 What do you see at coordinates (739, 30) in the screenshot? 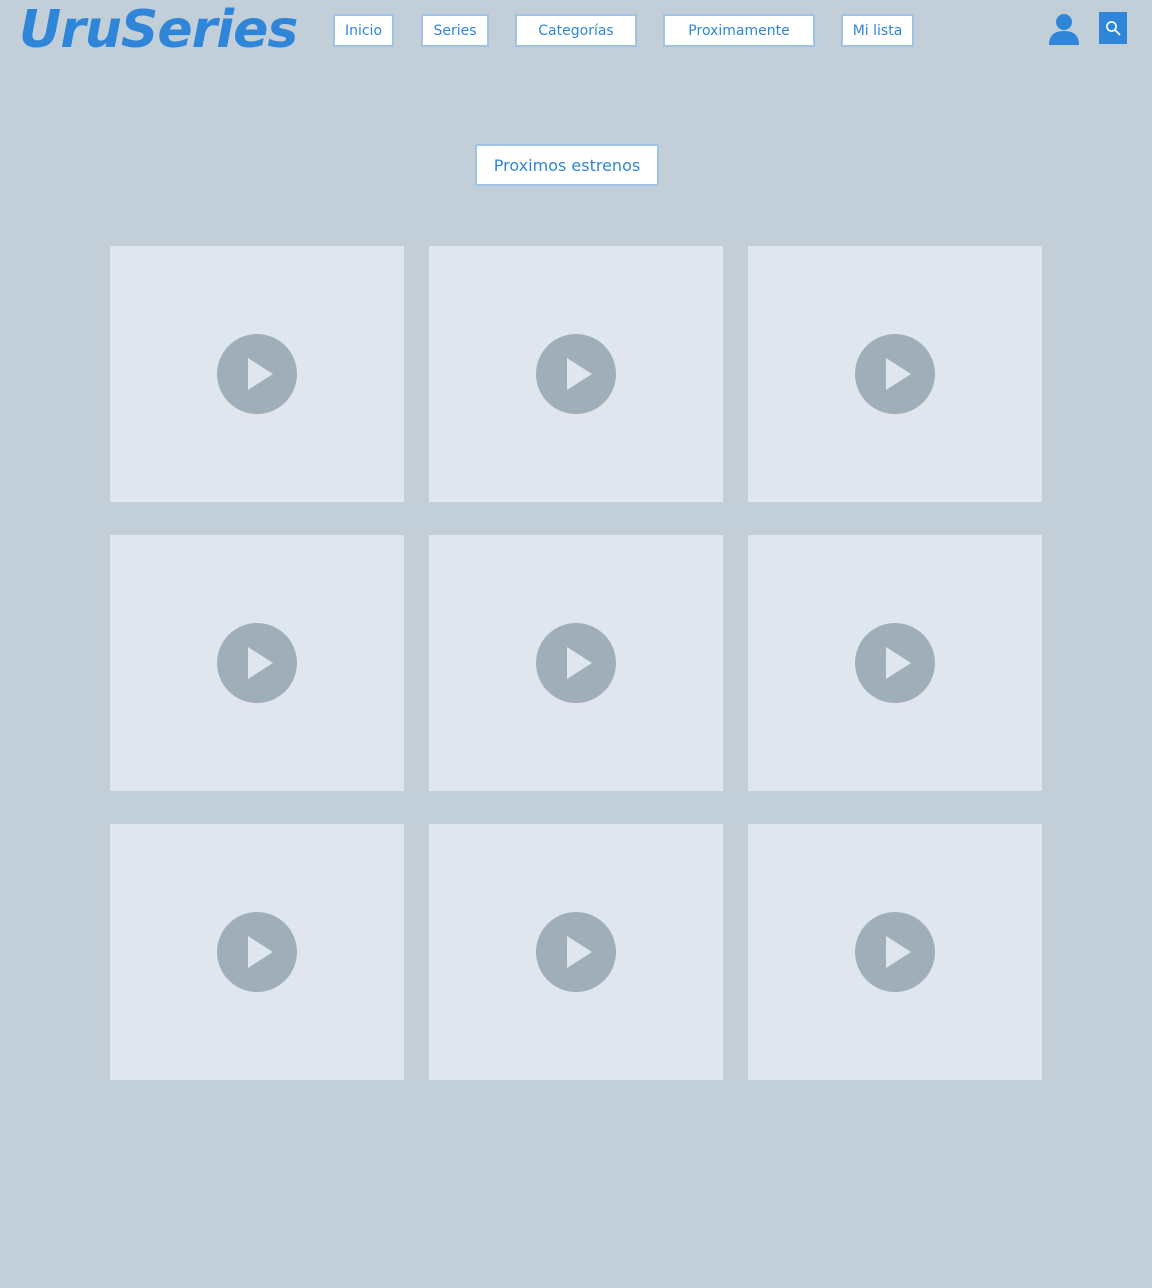
I see `nav-proximamente: Proximamente` at bounding box center [739, 30].